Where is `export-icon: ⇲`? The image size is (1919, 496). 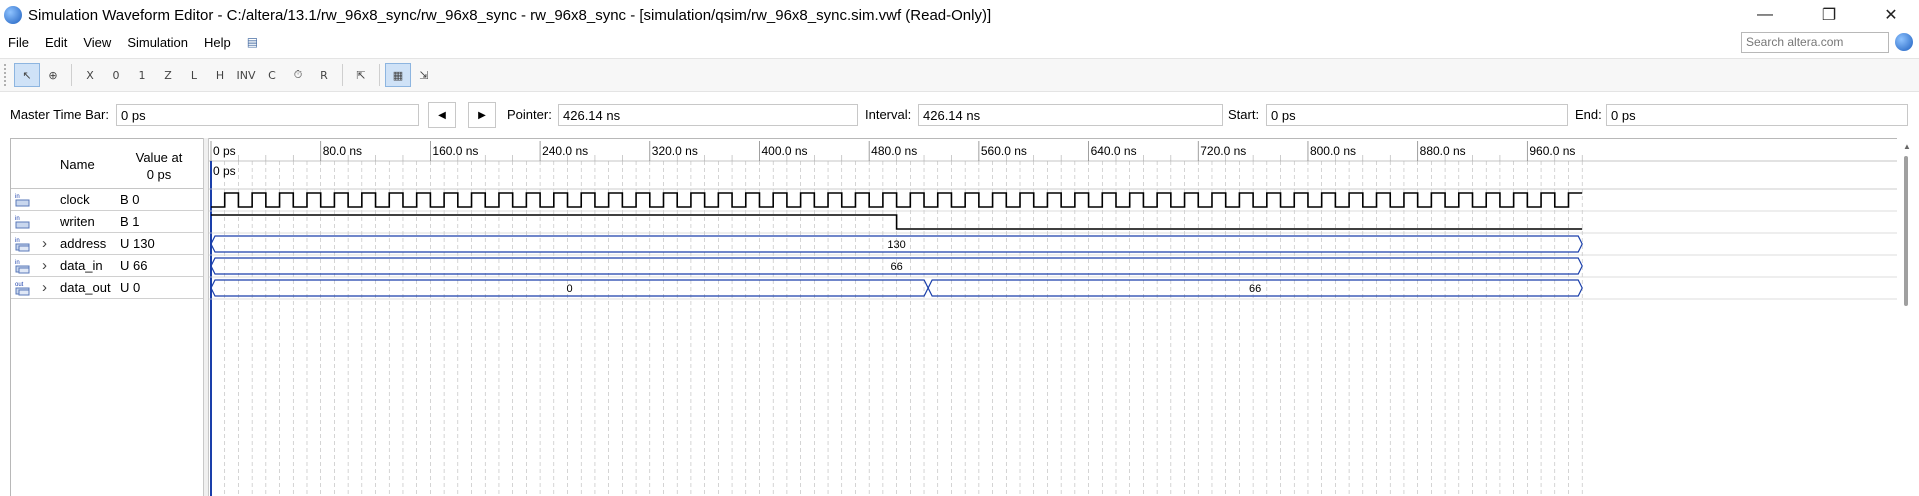 export-icon: ⇲ is located at coordinates (424, 75).